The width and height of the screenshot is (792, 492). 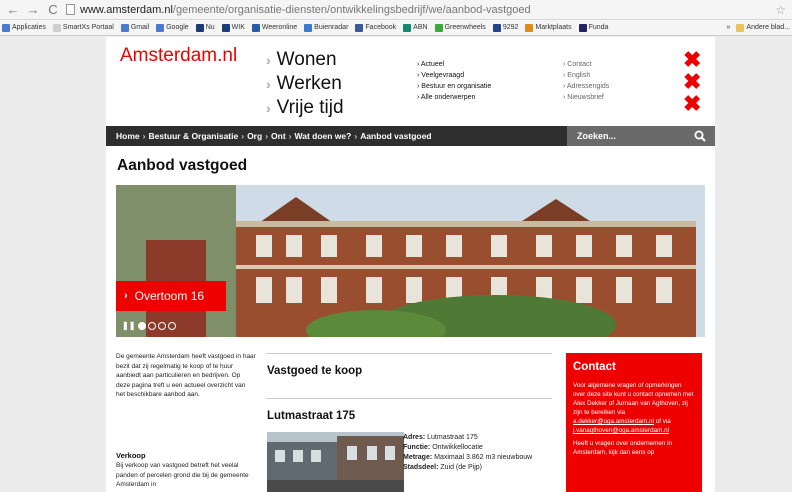 I want to click on bookmark-label: Greenwheels, so click(x=465, y=27).